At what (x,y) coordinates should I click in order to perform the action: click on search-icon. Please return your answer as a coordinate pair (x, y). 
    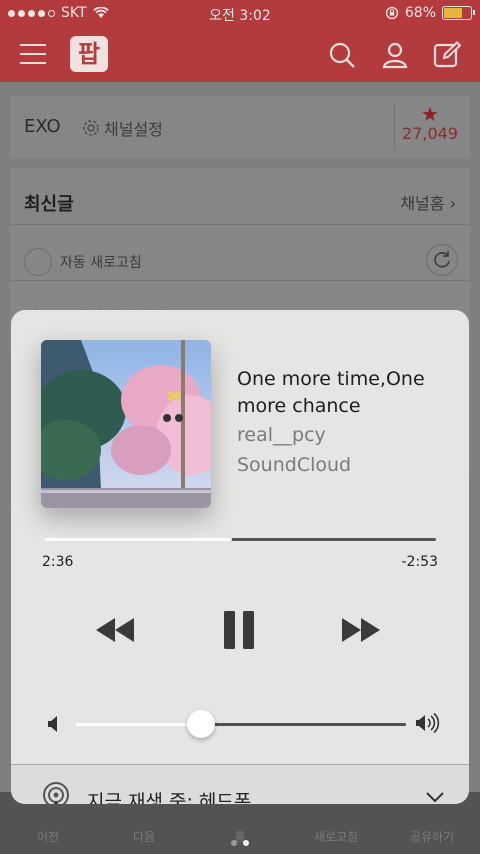
    Looking at the image, I should click on (342, 55).